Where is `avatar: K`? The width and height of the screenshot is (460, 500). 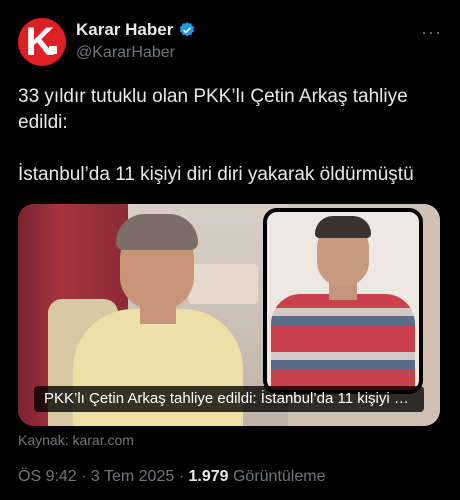 avatar: K is located at coordinates (42, 42).